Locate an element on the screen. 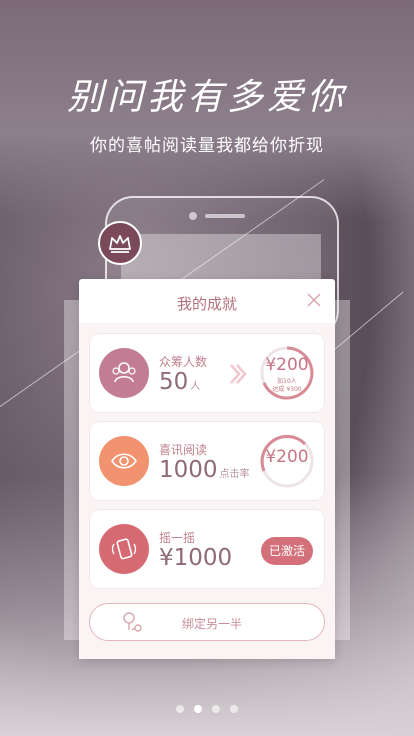 Image resolution: width=414 pixels, height=736 pixels. side-card-left is located at coordinates (71, 470).